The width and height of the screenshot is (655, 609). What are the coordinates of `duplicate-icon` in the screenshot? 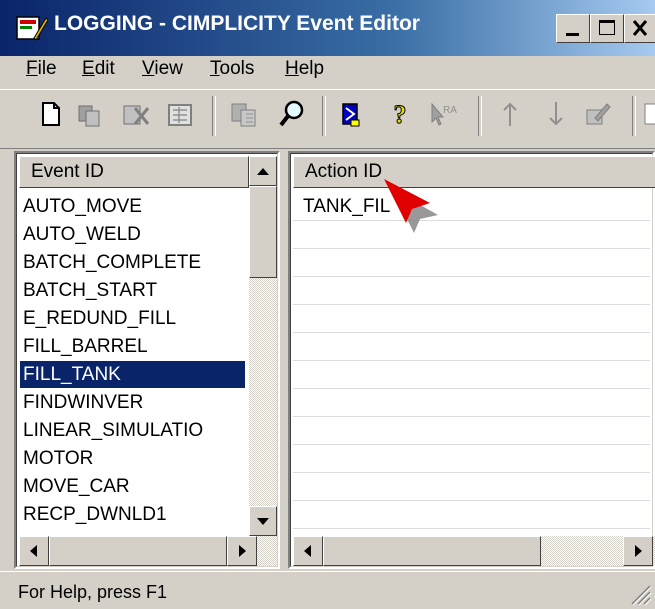 It's located at (244, 114).